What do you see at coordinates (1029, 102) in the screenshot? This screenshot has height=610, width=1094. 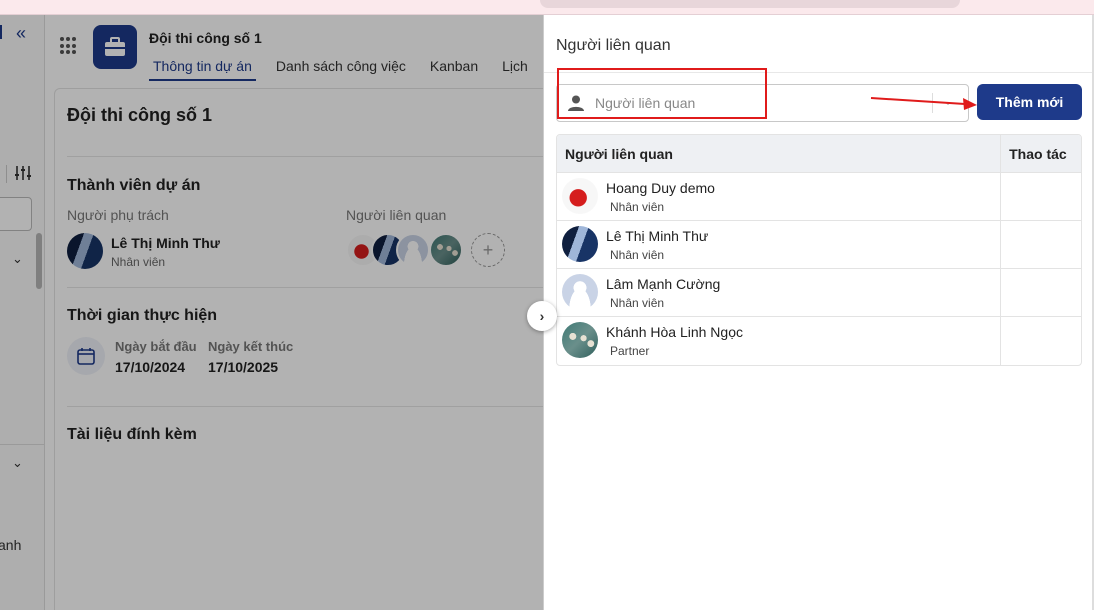 I see `add-new-button: Thêm mới` at bounding box center [1029, 102].